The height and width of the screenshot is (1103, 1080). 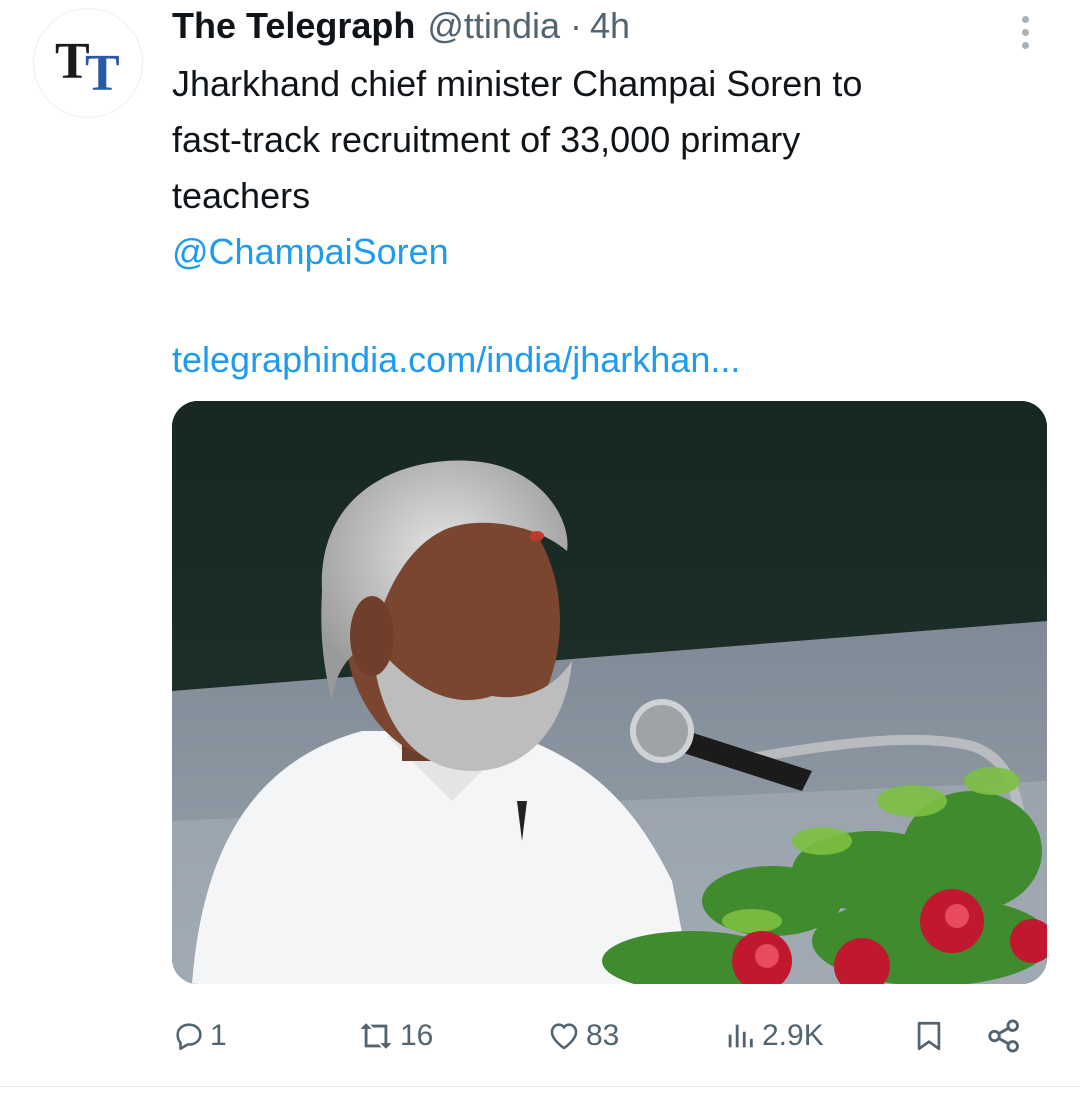 I want to click on author-handle: @ttindia, so click(x=493, y=26).